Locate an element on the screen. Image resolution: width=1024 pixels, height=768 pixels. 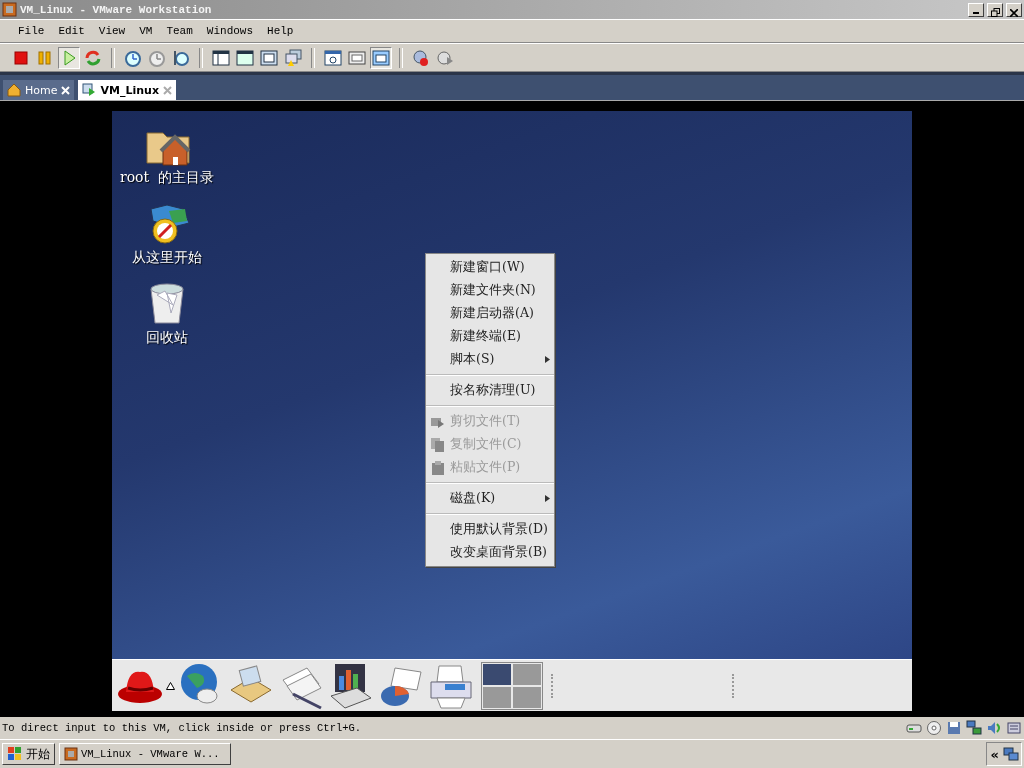
network-icon is located at coordinates (974, 728).